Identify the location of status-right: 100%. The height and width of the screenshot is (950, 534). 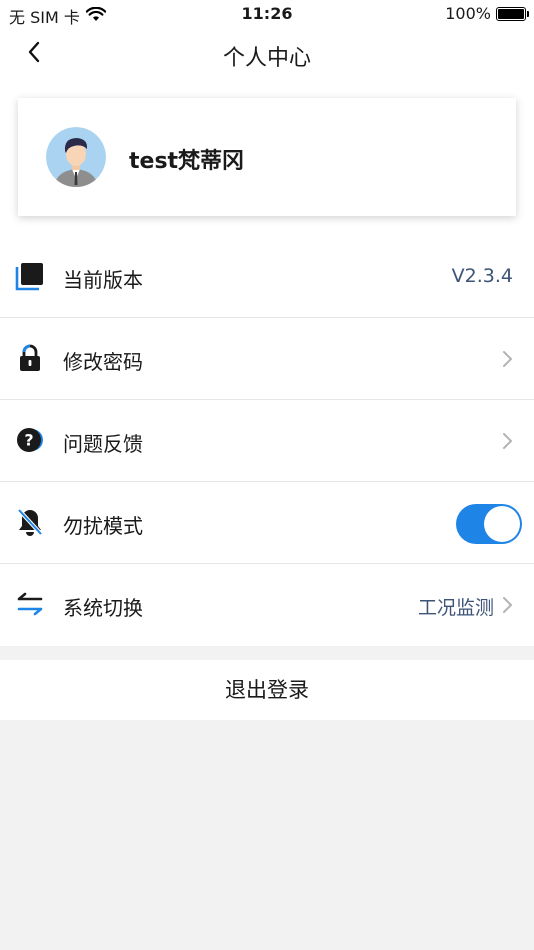
(487, 13).